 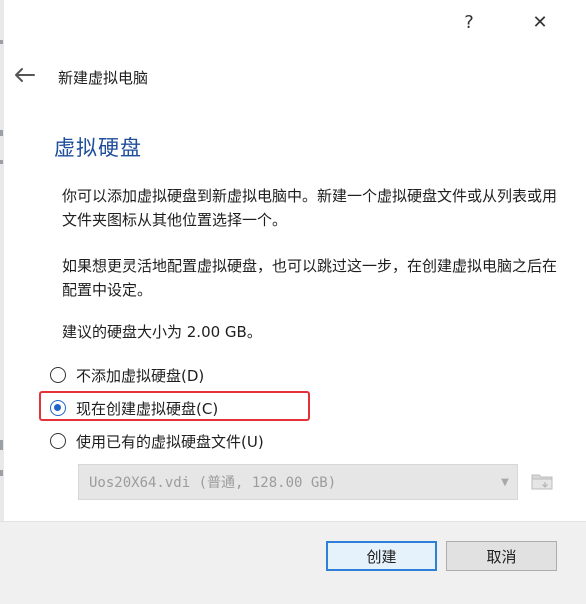 I want to click on close-icon: ✕, so click(x=540, y=22).